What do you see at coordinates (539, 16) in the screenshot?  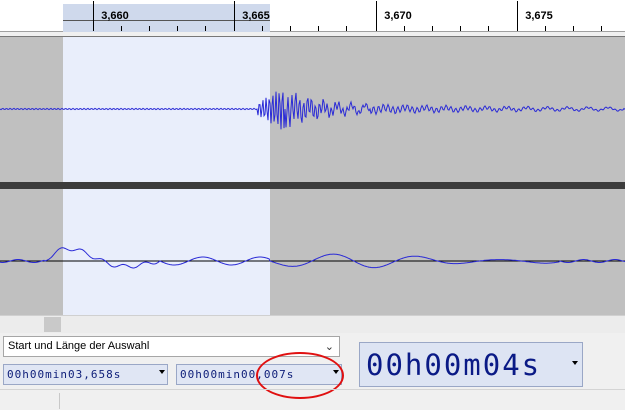 I see `ruler-tick-label: 3,675` at bounding box center [539, 16].